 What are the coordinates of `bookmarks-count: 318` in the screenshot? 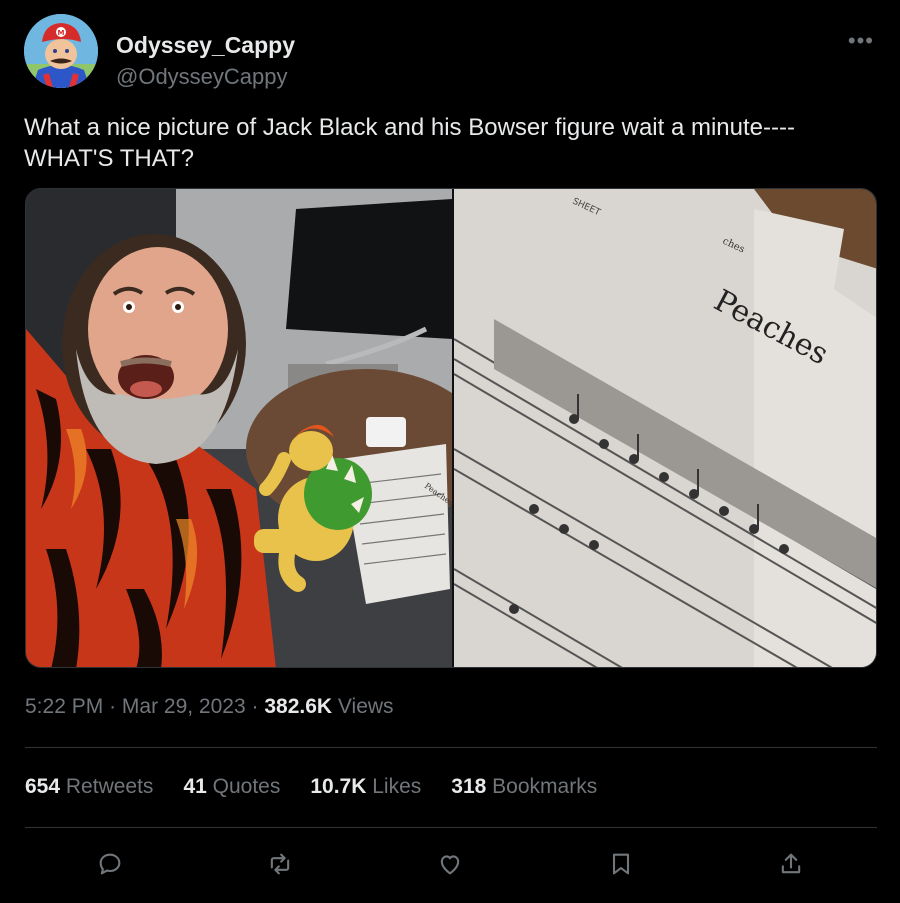 It's located at (469, 786).